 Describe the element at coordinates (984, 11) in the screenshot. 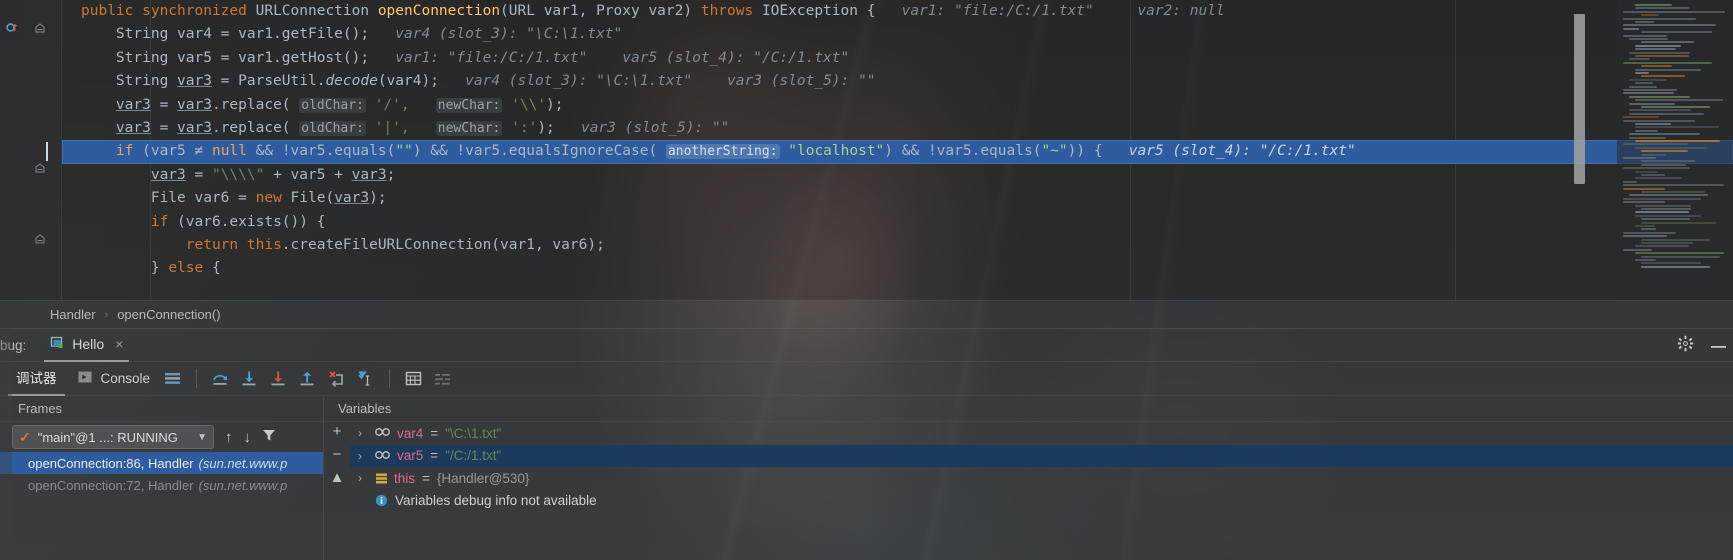

I see `inline-debug-hint: var1: "file:/C:/1.txt"` at that location.